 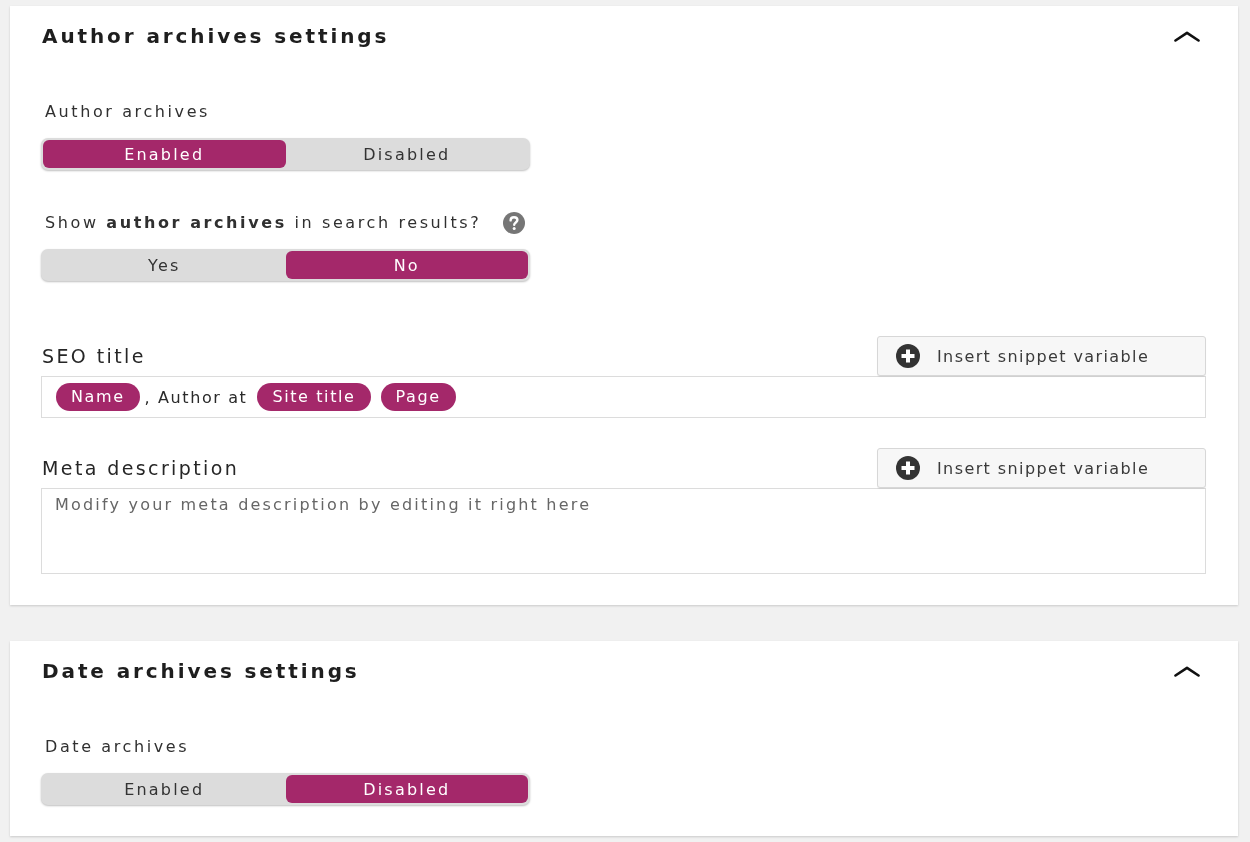 What do you see at coordinates (98, 397) in the screenshot?
I see `snippet-variable-tag: Name` at bounding box center [98, 397].